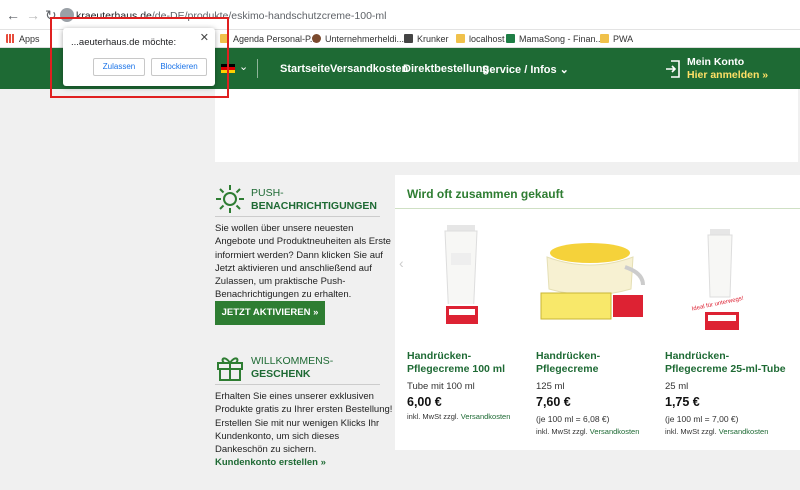 The width and height of the screenshot is (800, 490). Describe the element at coordinates (592, 284) in the screenshot. I see `product-image-jar-125ml` at that location.